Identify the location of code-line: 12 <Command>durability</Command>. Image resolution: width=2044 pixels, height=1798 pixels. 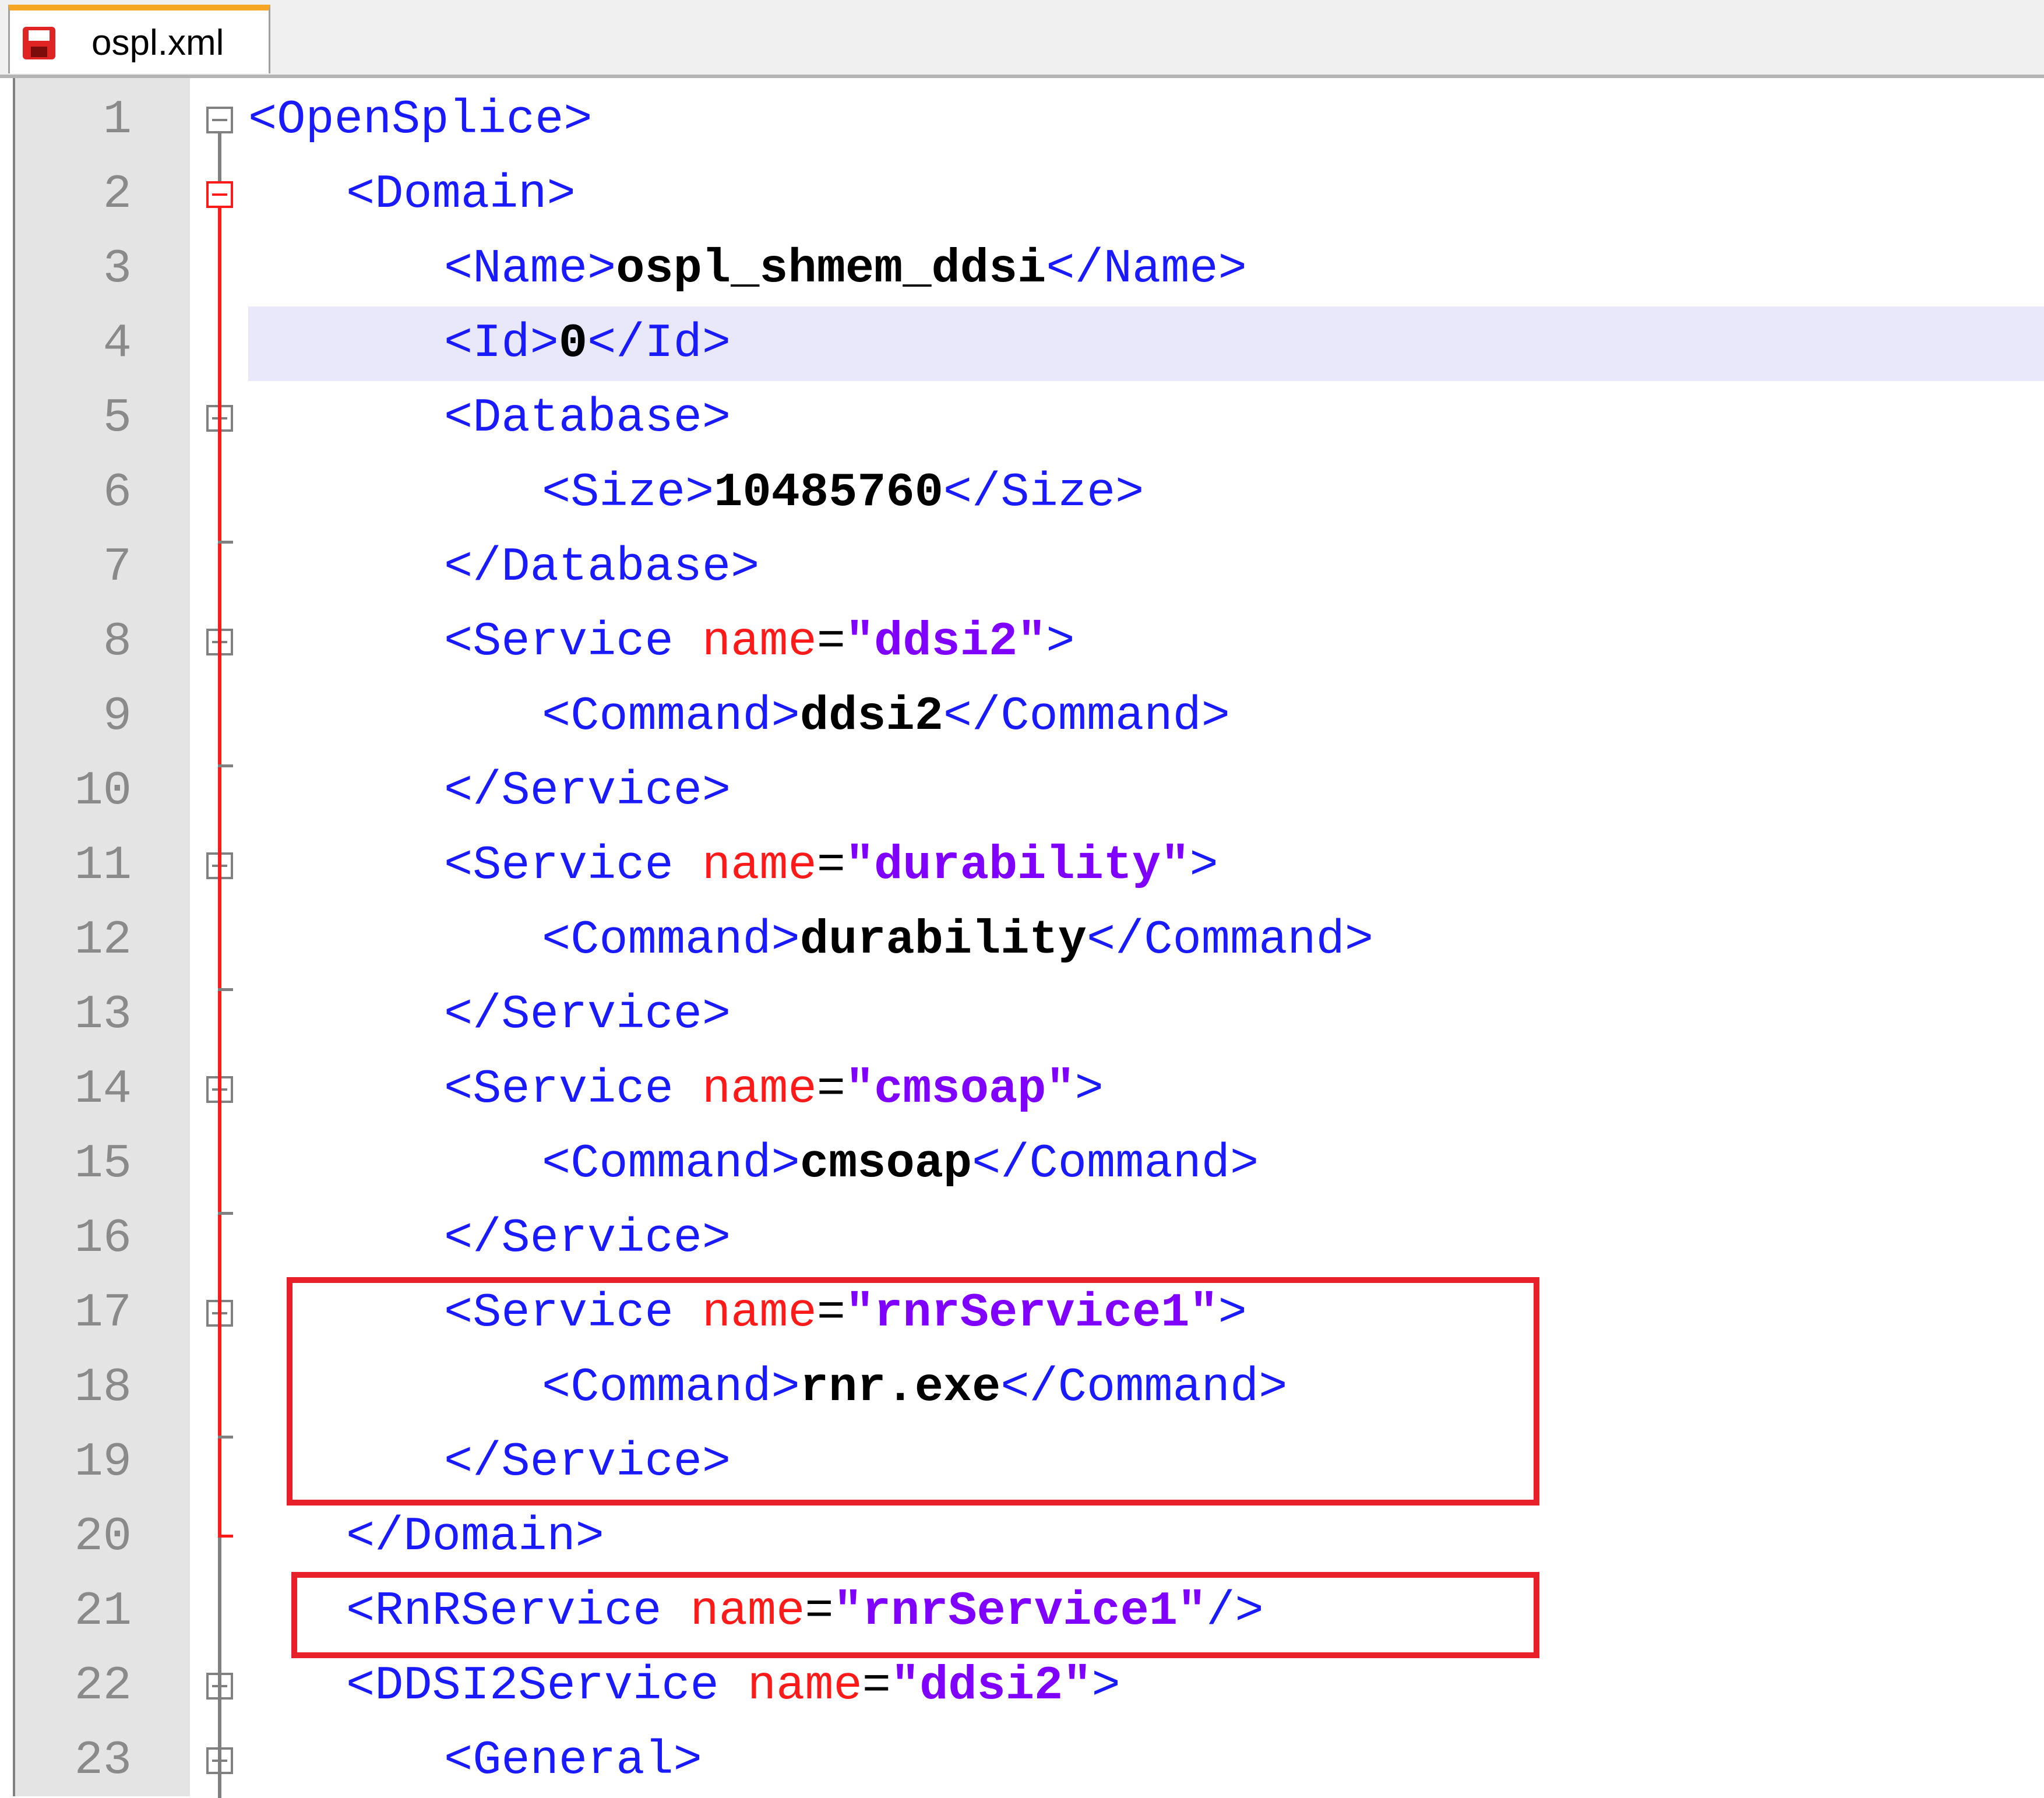
(1029, 940).